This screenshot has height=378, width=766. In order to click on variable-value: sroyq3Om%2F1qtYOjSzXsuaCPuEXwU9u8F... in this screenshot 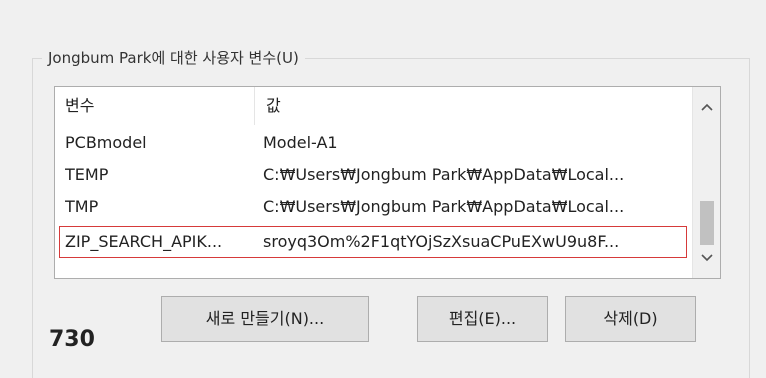, I will do `click(441, 241)`.